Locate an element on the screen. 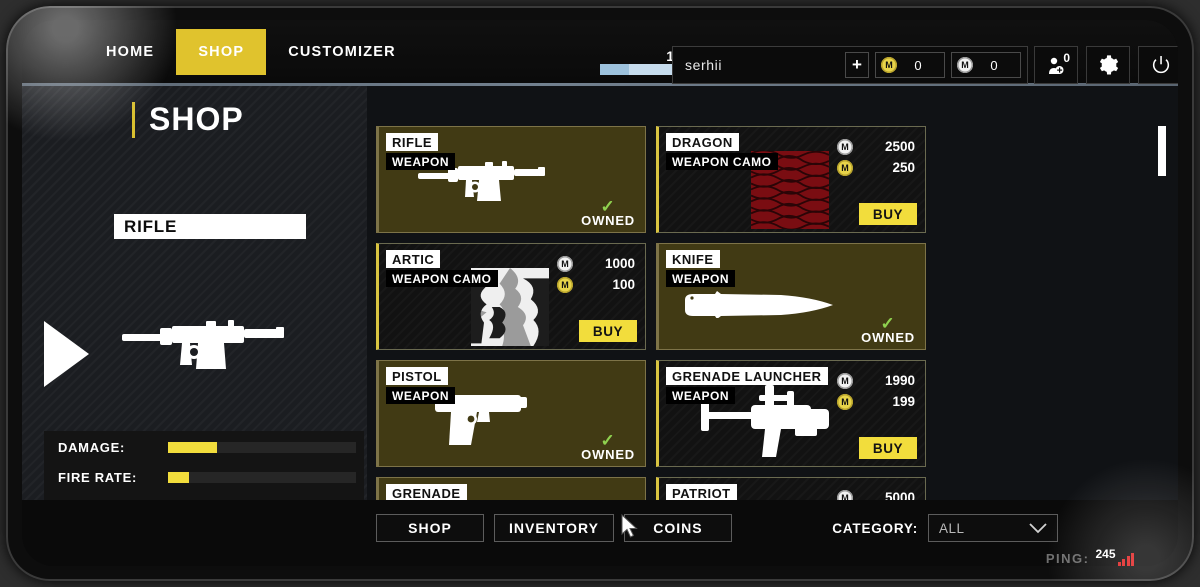 The image size is (1200, 587). add-friend-icon is located at coordinates (1055, 65).